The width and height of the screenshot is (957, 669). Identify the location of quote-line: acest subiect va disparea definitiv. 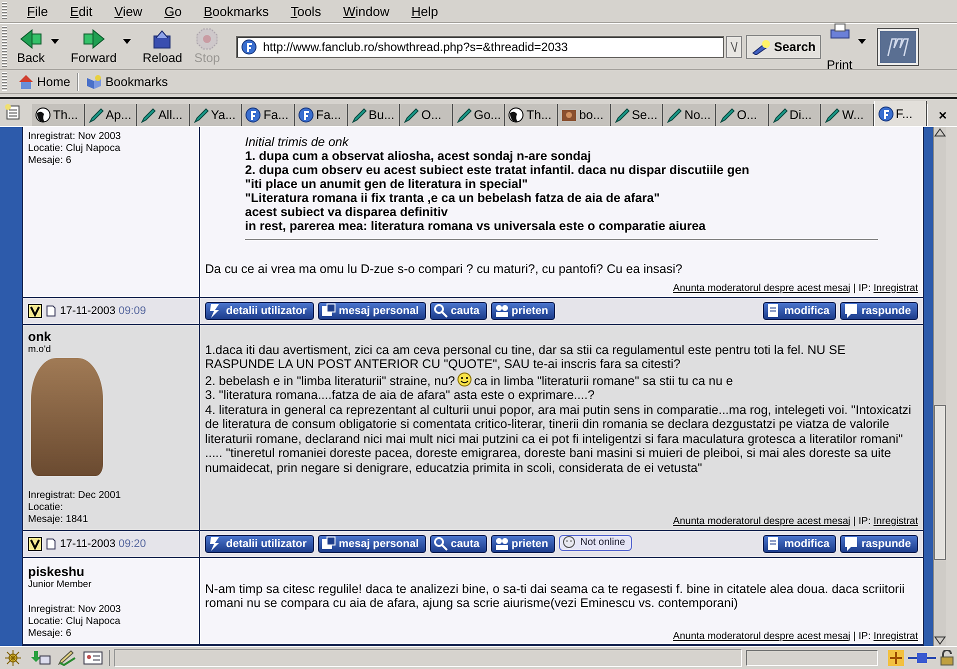
(347, 212).